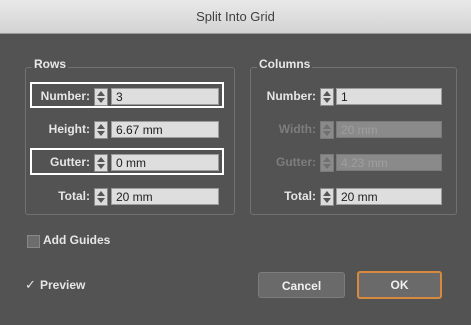  What do you see at coordinates (296, 162) in the screenshot?
I see `columns-gutter-label: Gutter:` at bounding box center [296, 162].